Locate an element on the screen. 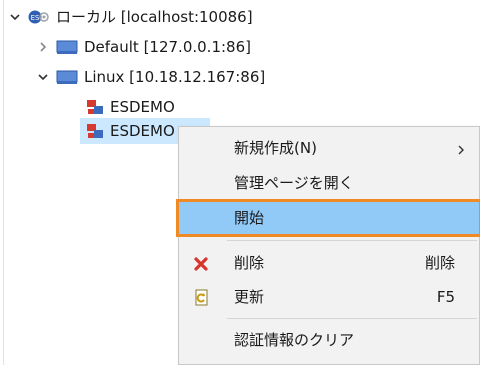 This screenshot has width=480, height=365. refresh-icon is located at coordinates (201, 298).